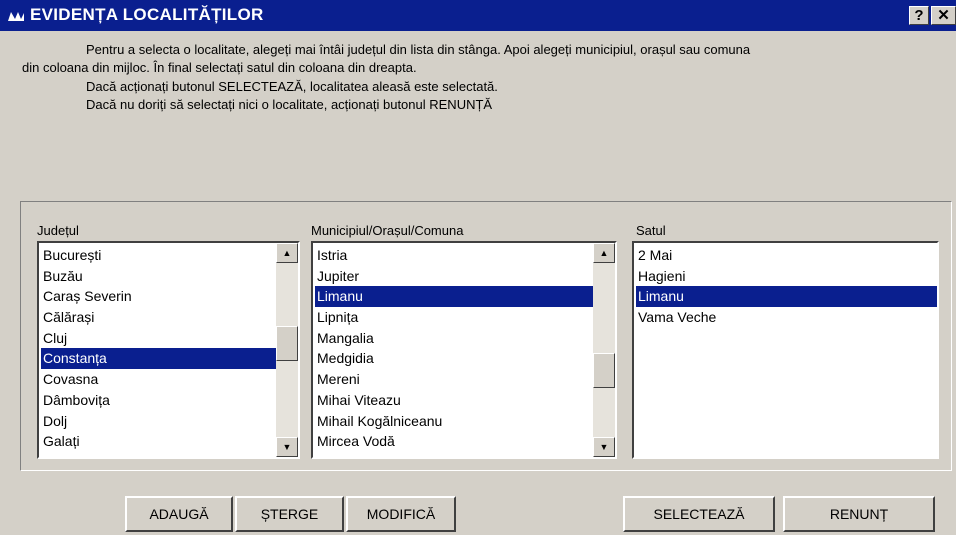  What do you see at coordinates (158, 296) in the screenshot?
I see `list-item: Caraș Severin` at bounding box center [158, 296].